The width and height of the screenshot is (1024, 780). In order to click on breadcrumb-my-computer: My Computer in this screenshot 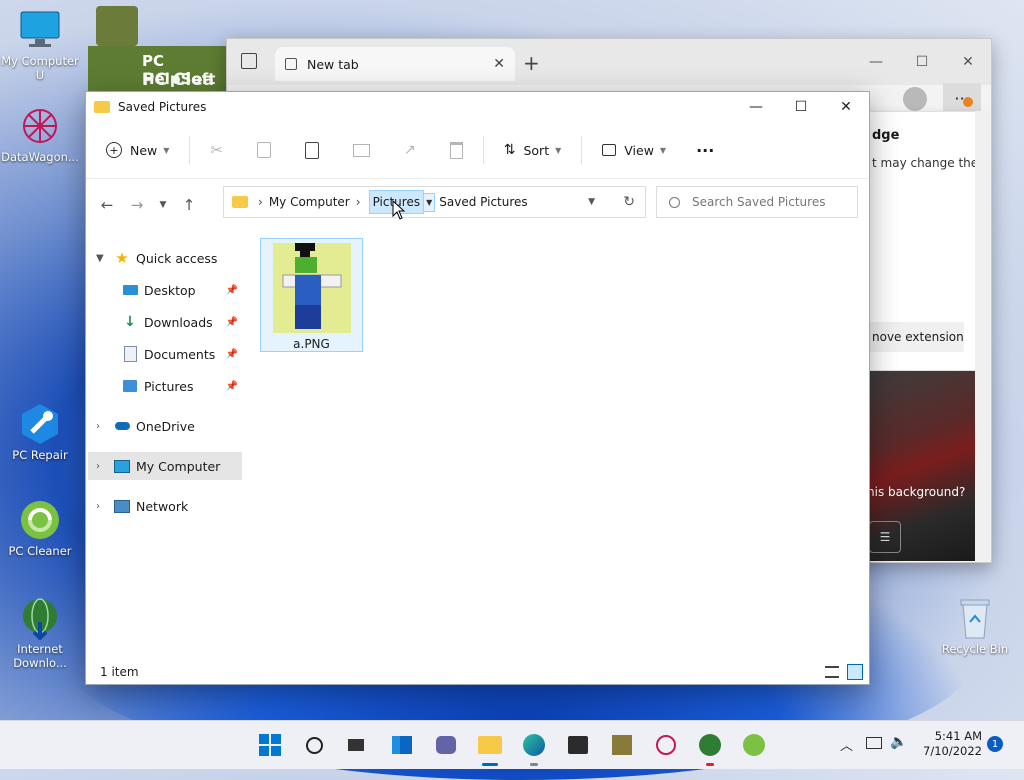, I will do `click(309, 202)`.